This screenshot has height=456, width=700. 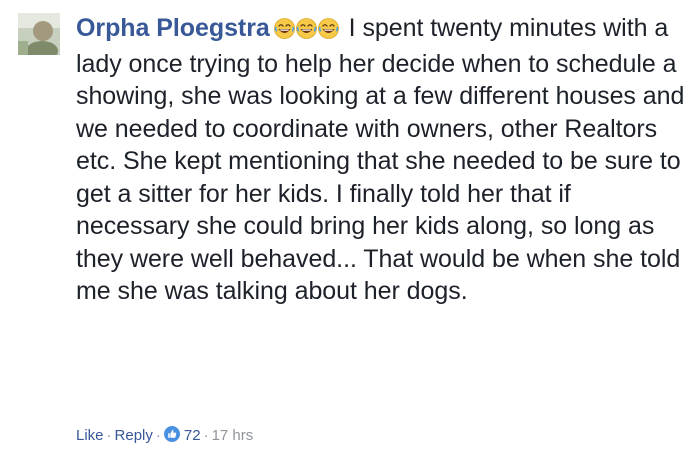 What do you see at coordinates (134, 435) in the screenshot?
I see `reply-link: Reply` at bounding box center [134, 435].